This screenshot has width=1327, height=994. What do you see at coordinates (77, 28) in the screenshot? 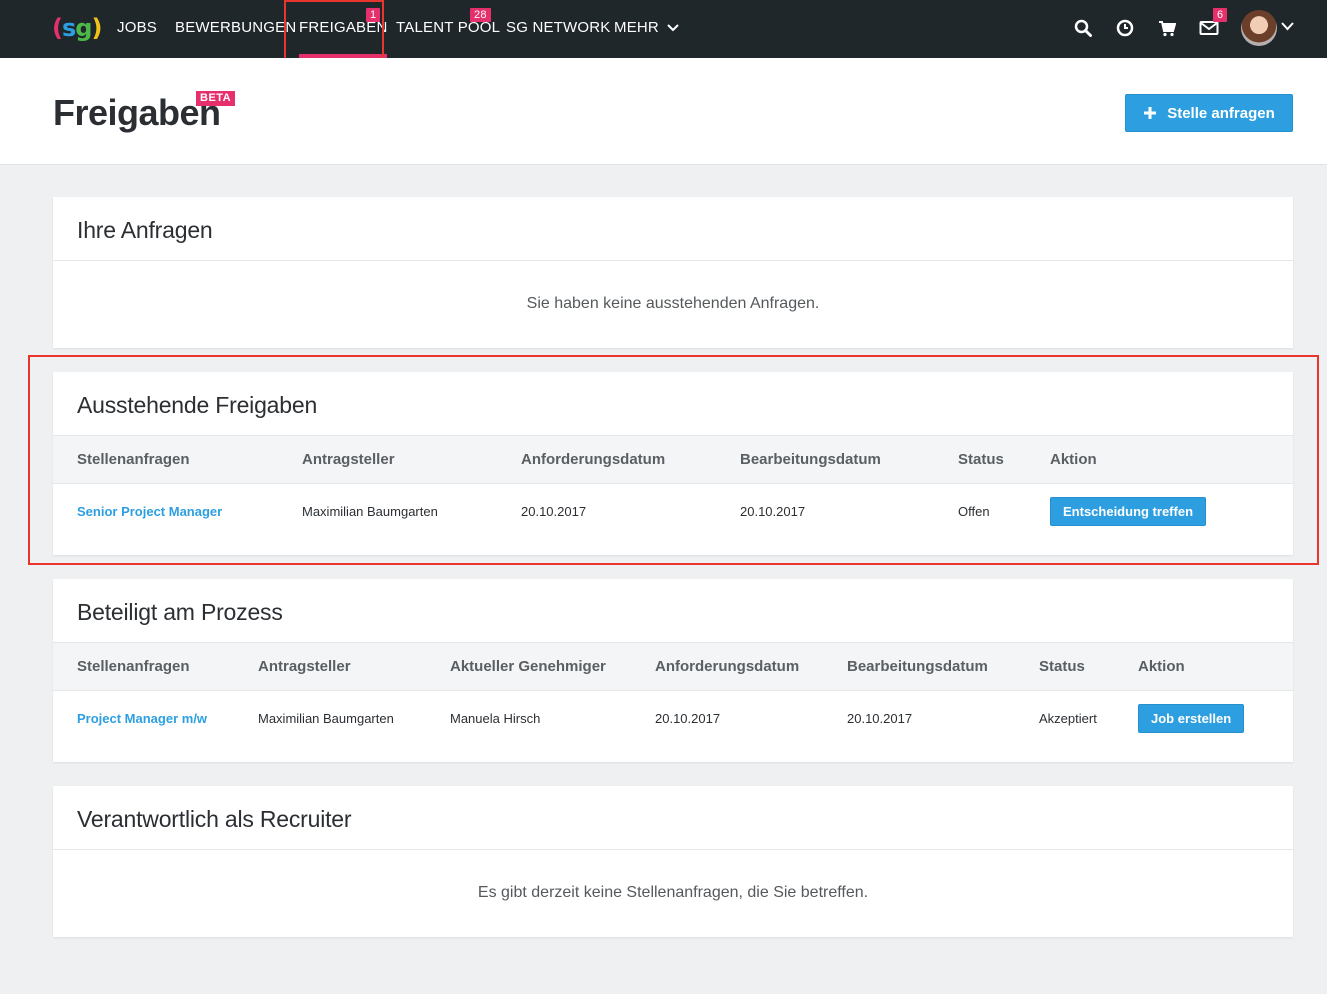
I see `app-logo: (sg)` at bounding box center [77, 28].